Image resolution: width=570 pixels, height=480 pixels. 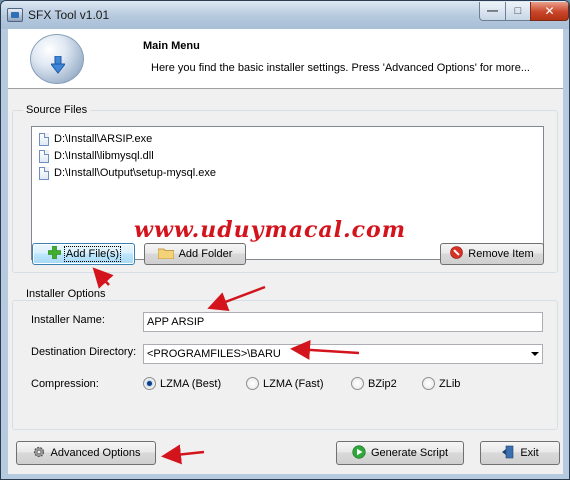 What do you see at coordinates (183, 454) in the screenshot?
I see `annotation-arrow-advanced` at bounding box center [183, 454].